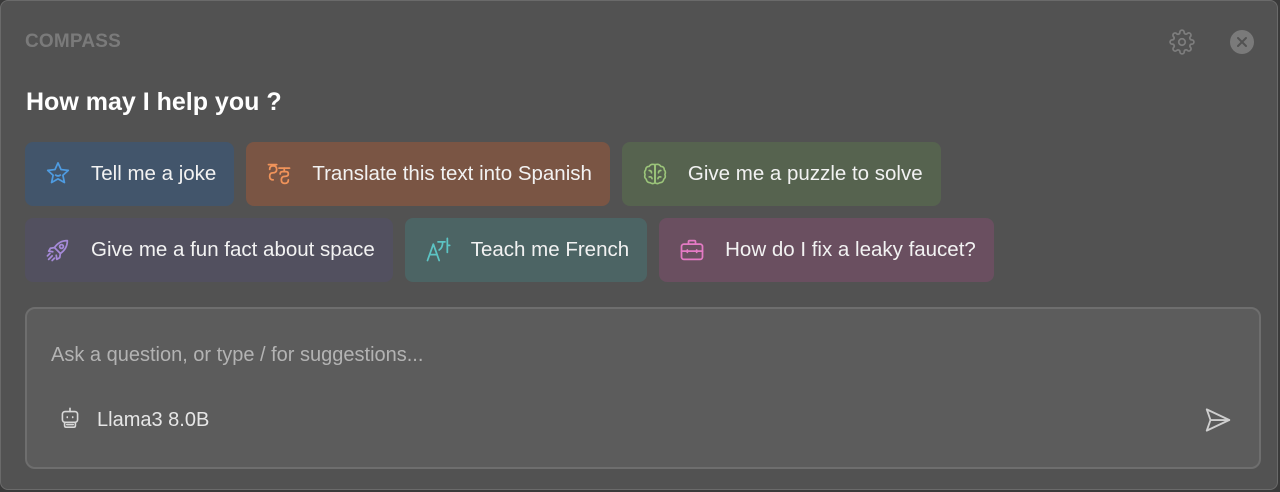 The image size is (1280, 492). I want to click on send-icon, so click(1218, 420).